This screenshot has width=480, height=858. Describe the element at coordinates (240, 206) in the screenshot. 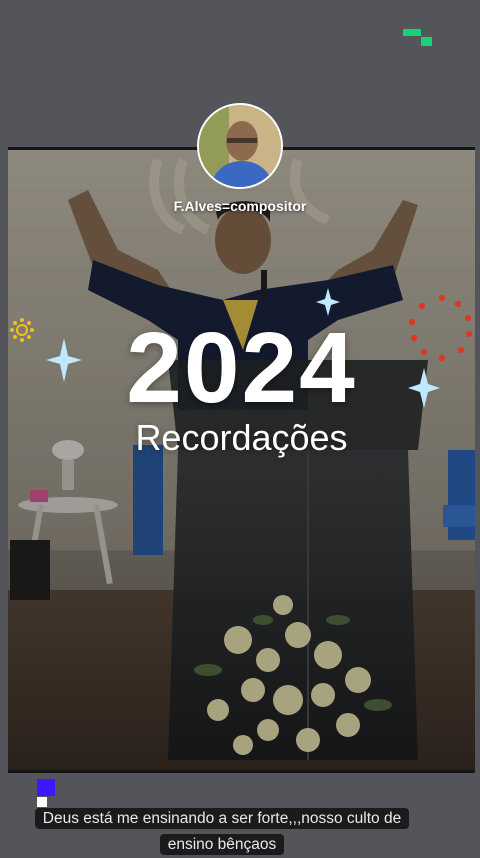

I see `author-name: F.Alves=compositor` at that location.